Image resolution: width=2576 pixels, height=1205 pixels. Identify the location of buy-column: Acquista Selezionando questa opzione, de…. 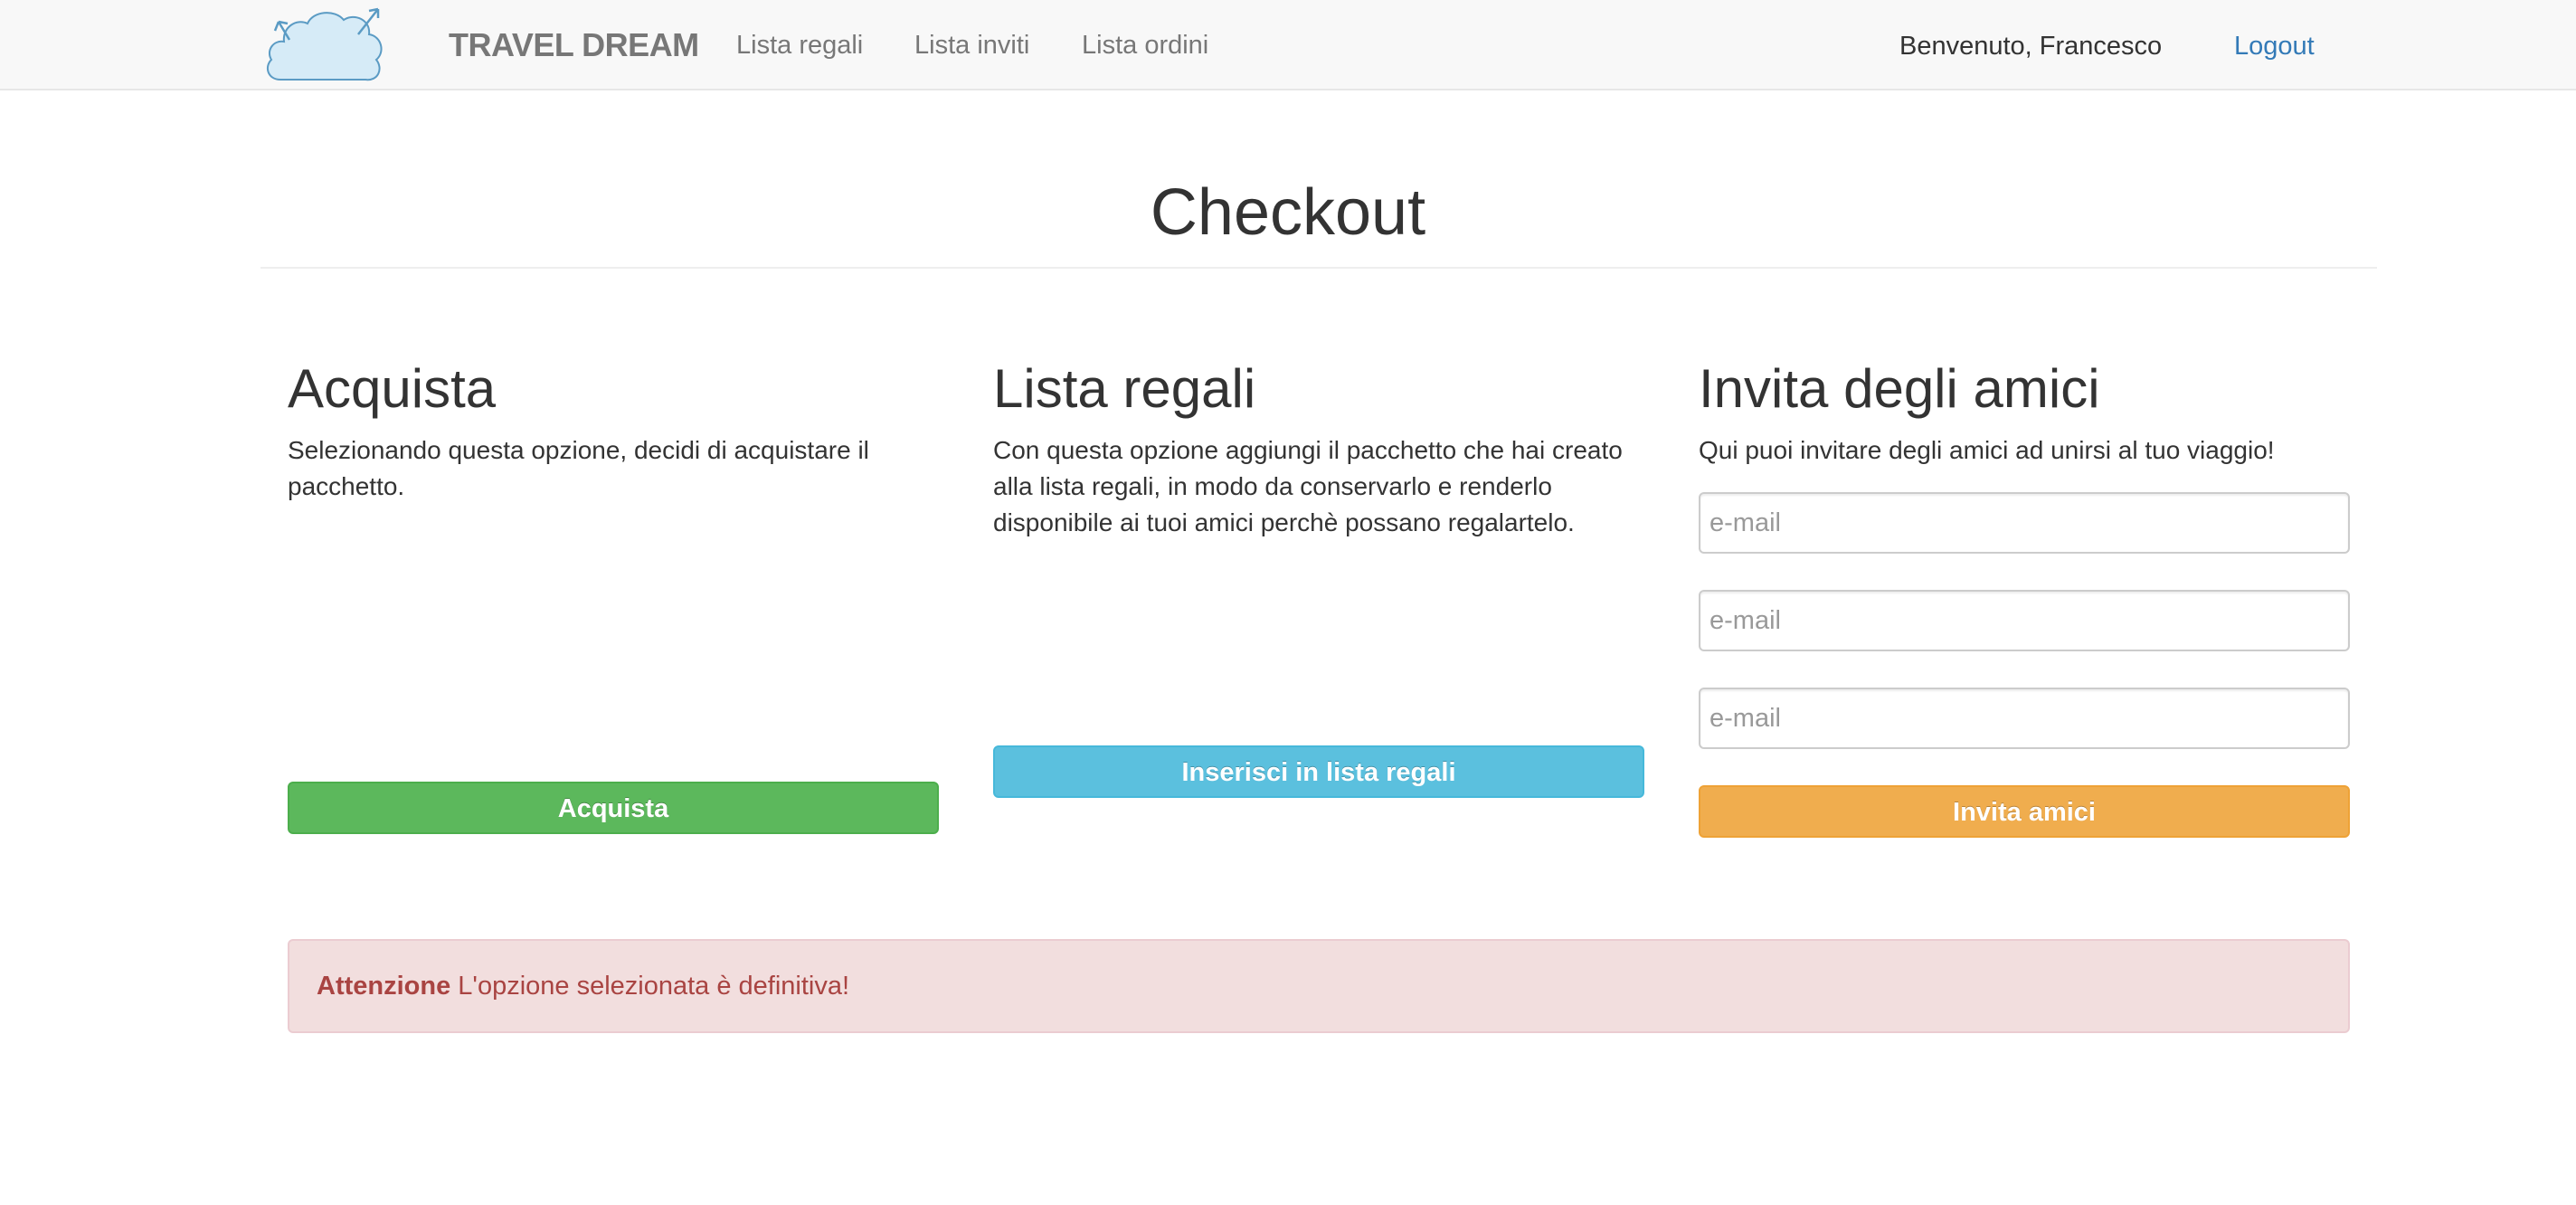
(614, 429).